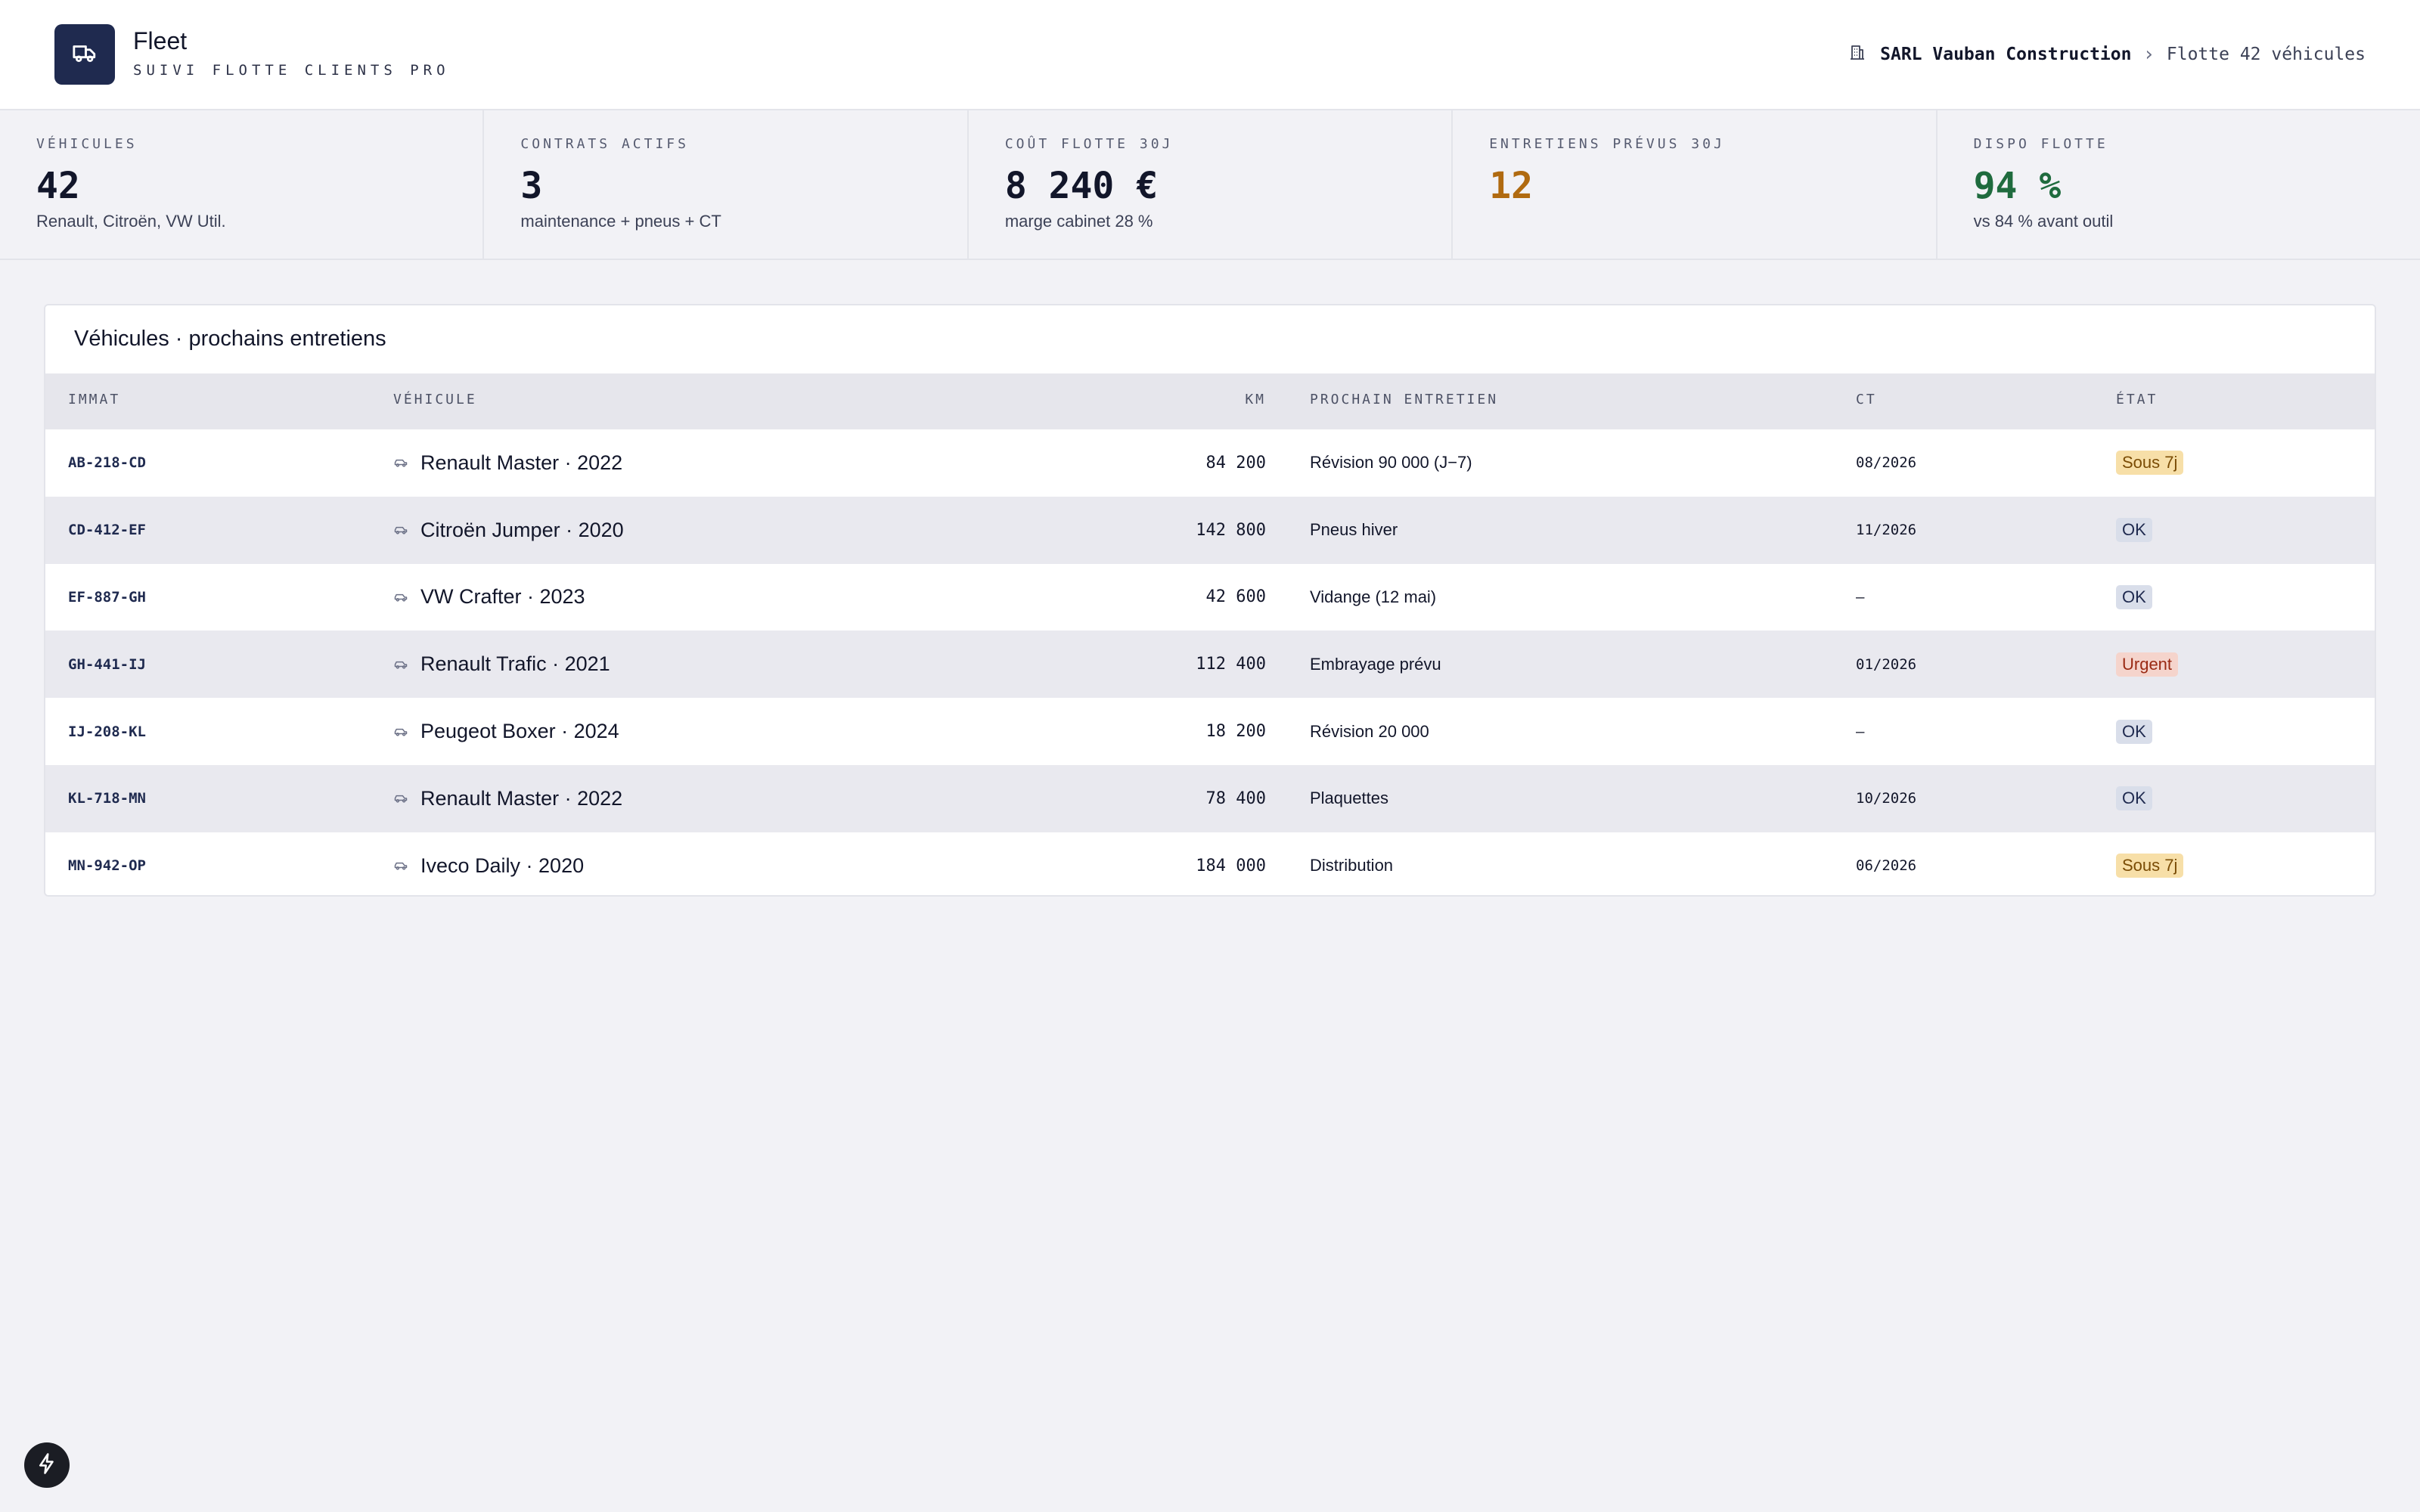 Image resolution: width=2420 pixels, height=1512 pixels. Describe the element at coordinates (107, 798) in the screenshot. I see `cell-immat: KL-718-MN` at that location.